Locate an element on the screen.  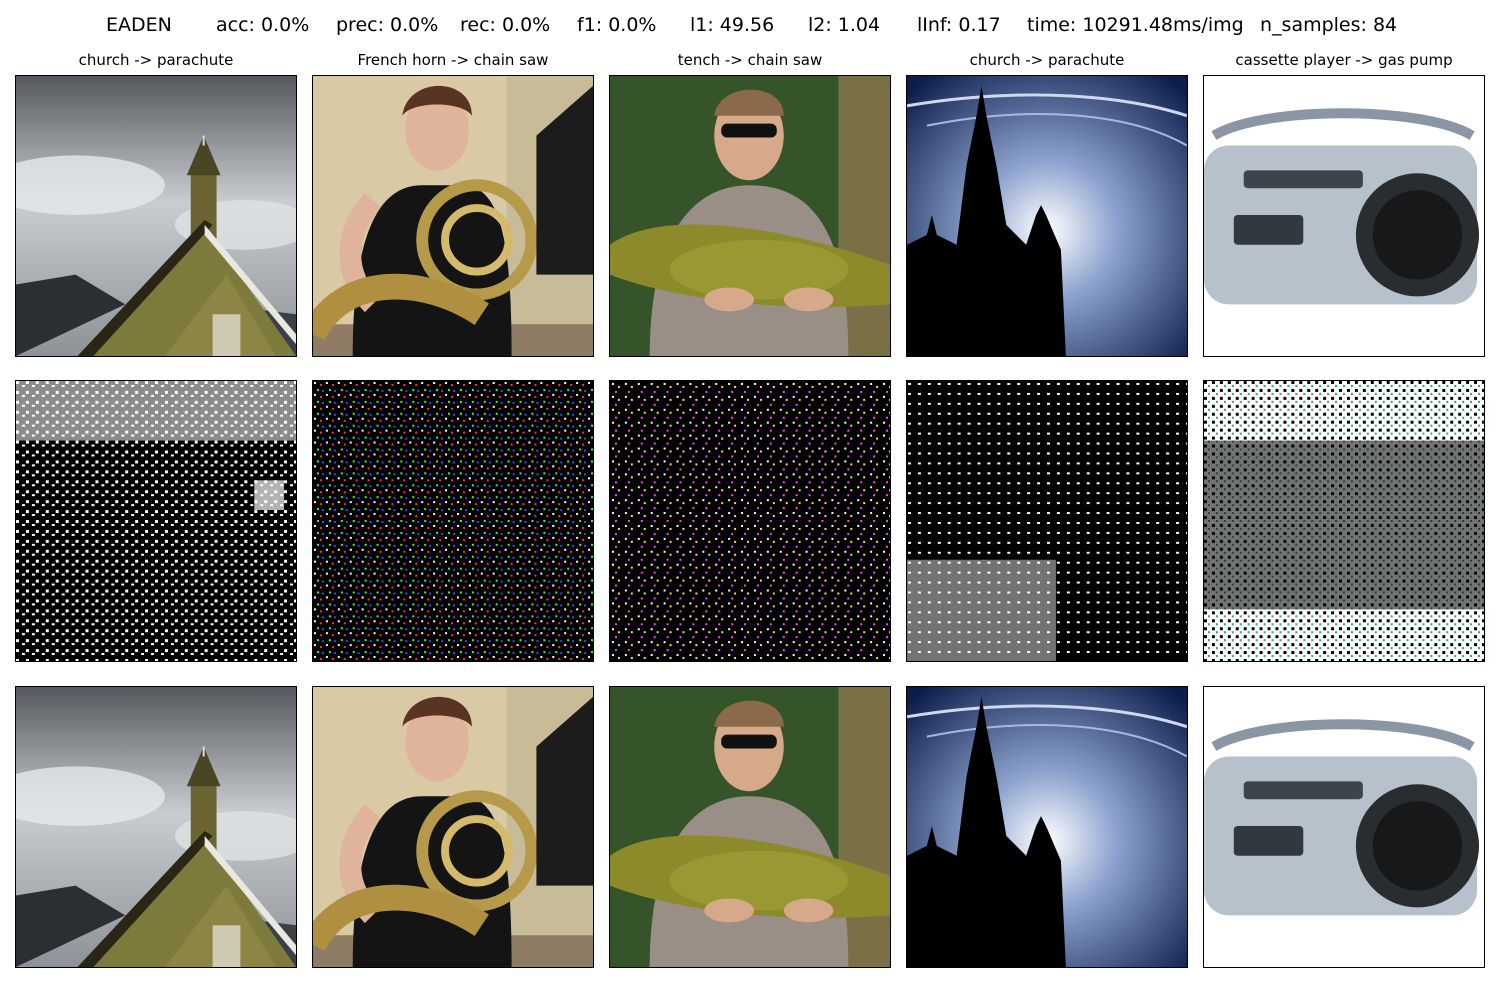
original-church-silhouette-image is located at coordinates (1047, 216).